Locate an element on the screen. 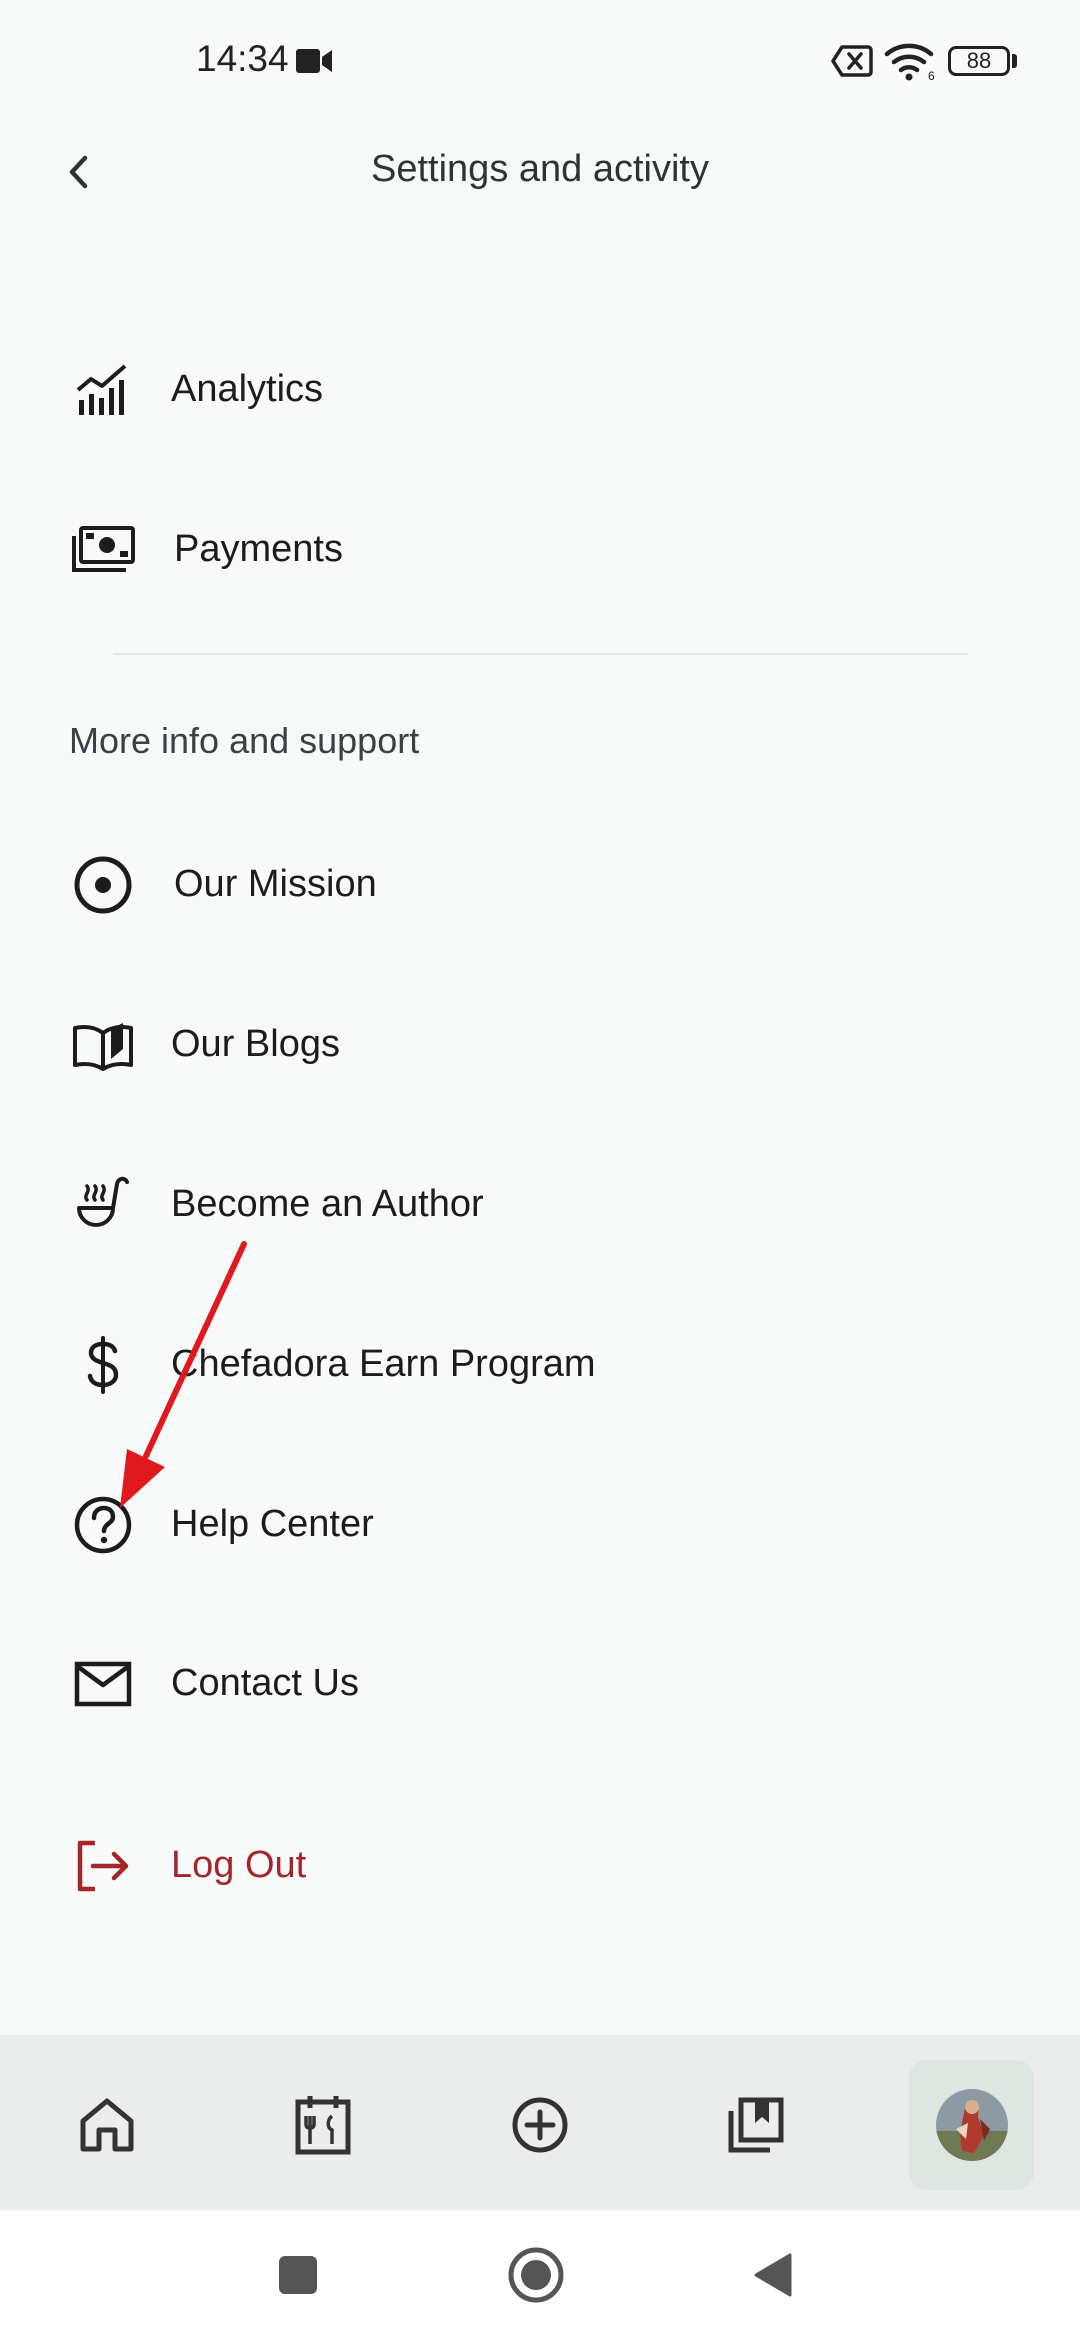  menu-item-label: Payments is located at coordinates (258, 549).